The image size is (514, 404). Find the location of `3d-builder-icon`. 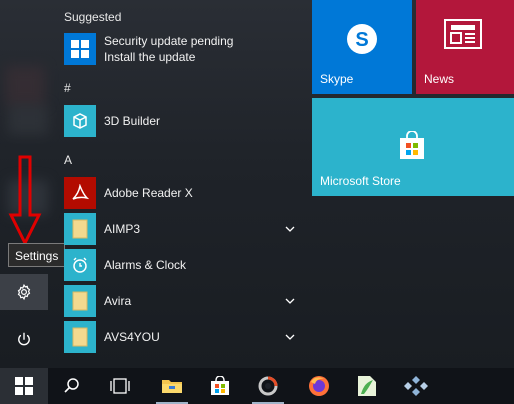

3d-builder-icon is located at coordinates (80, 121).